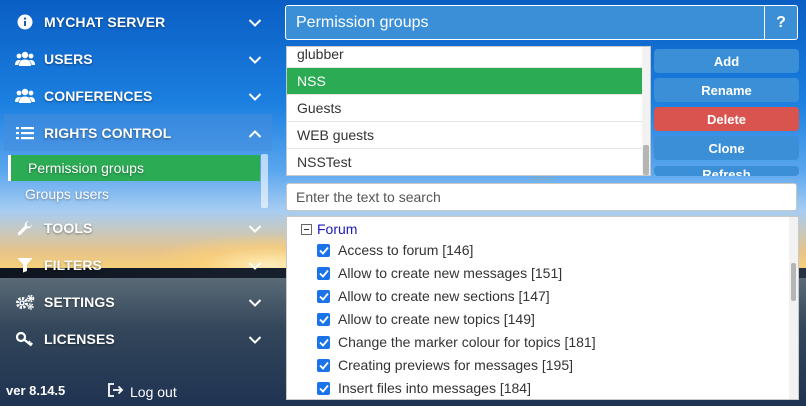 Image resolution: width=806 pixels, height=406 pixels. I want to click on group-name: WEB guests, so click(336, 135).